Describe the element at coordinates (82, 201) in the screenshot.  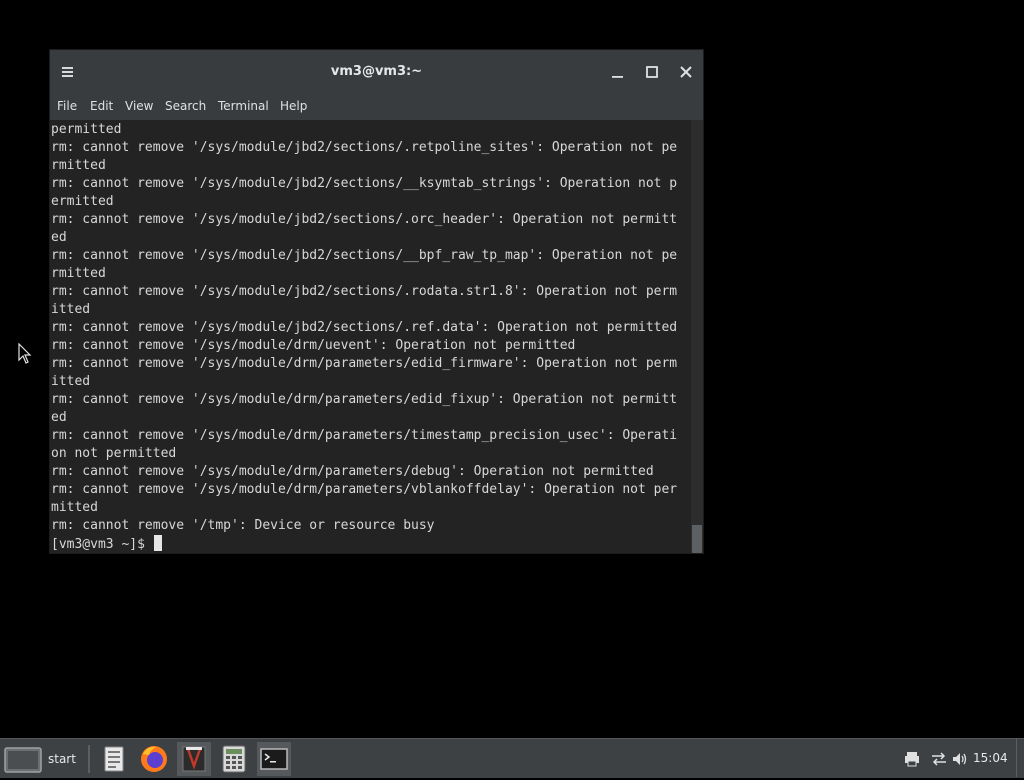
I see `terminal-line: ermitted` at that location.